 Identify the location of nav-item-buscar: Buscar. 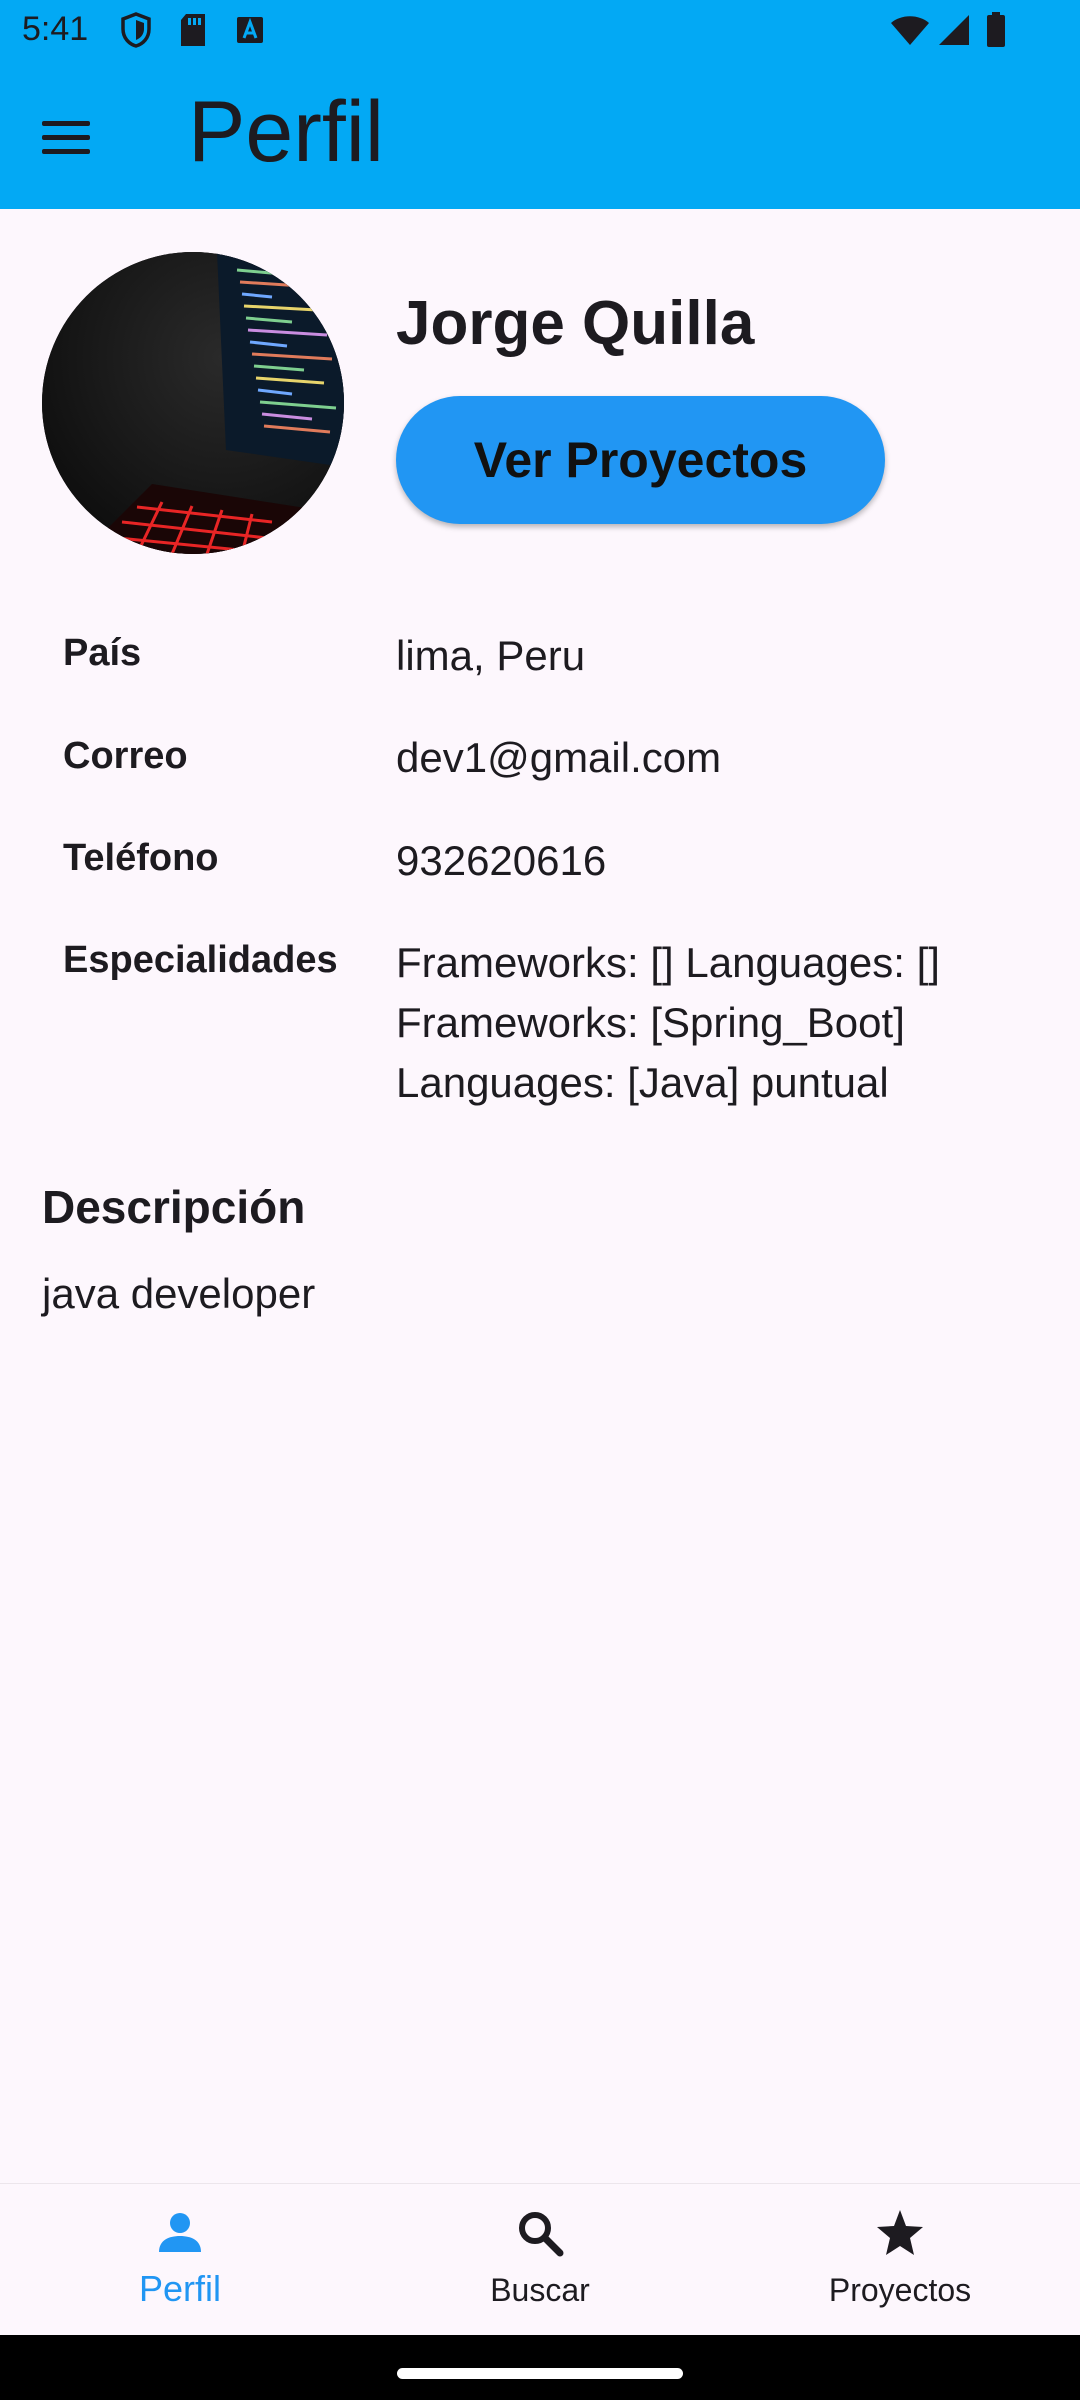
(540, 2260).